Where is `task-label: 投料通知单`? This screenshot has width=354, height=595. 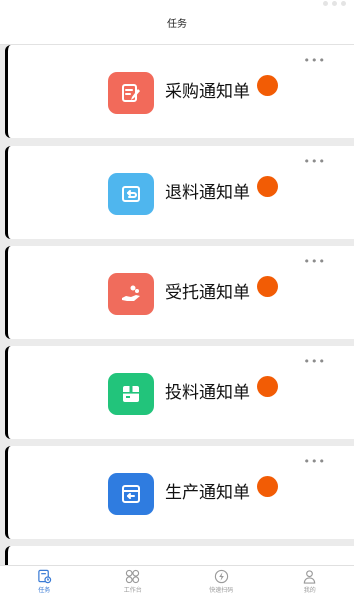
task-label: 投料通知单 is located at coordinates (207, 393).